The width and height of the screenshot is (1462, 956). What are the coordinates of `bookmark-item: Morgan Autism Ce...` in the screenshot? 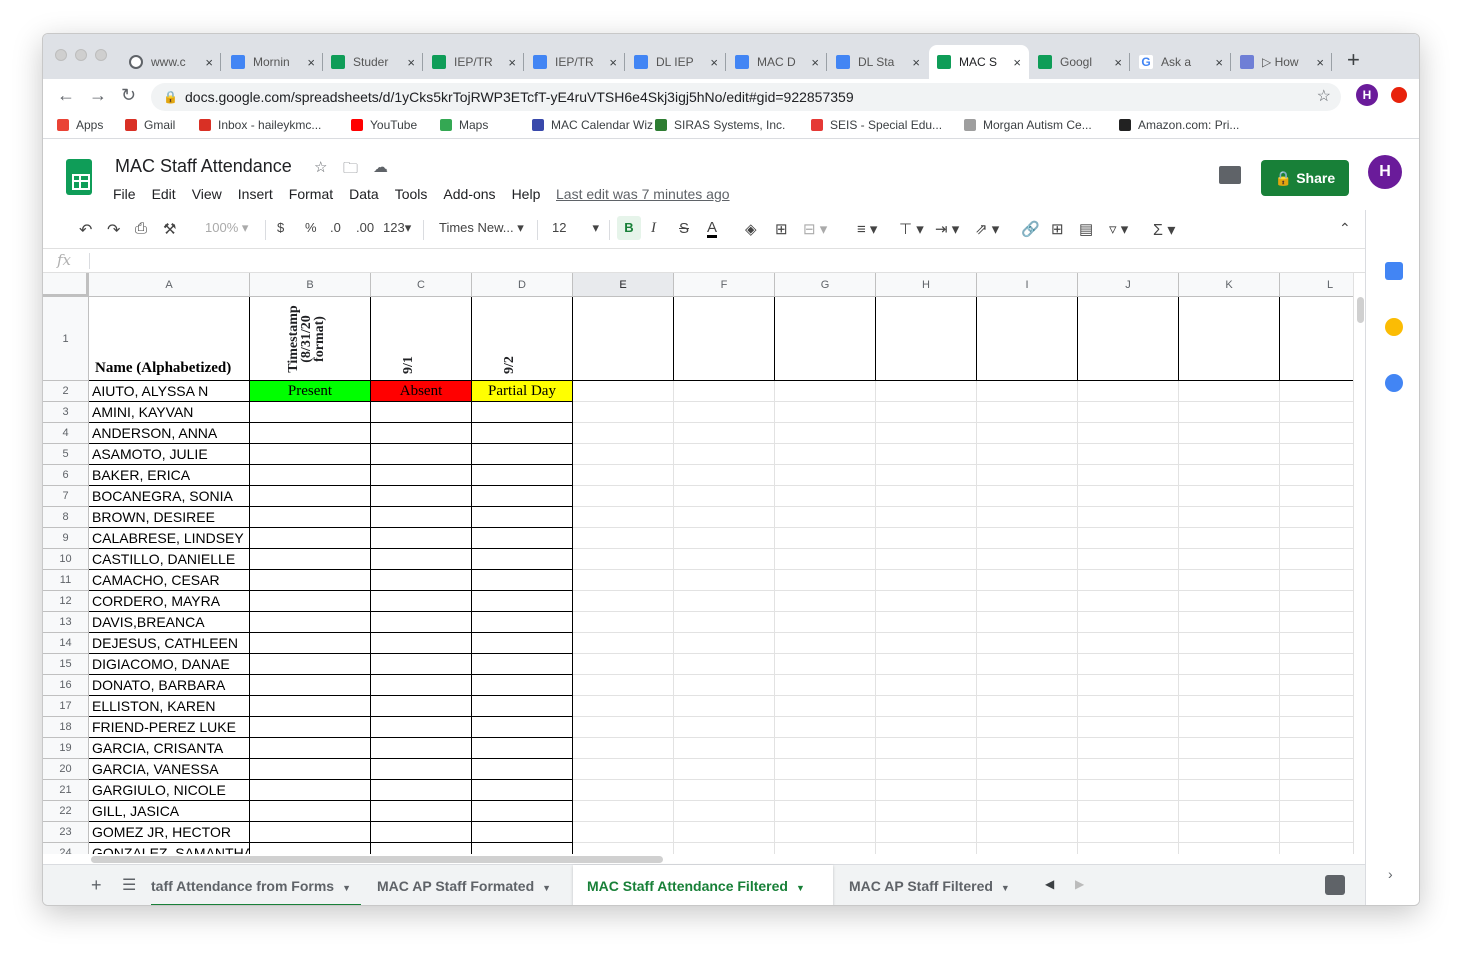 It's located at (1028, 125).